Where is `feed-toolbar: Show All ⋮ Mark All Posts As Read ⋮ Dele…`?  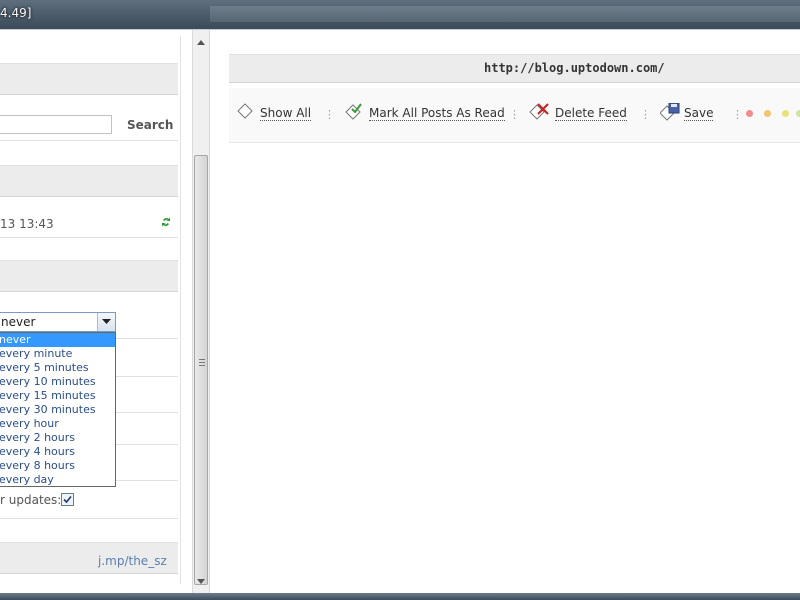 feed-toolbar: Show All ⋮ Mark All Posts As Read ⋮ Dele… is located at coordinates (514, 115).